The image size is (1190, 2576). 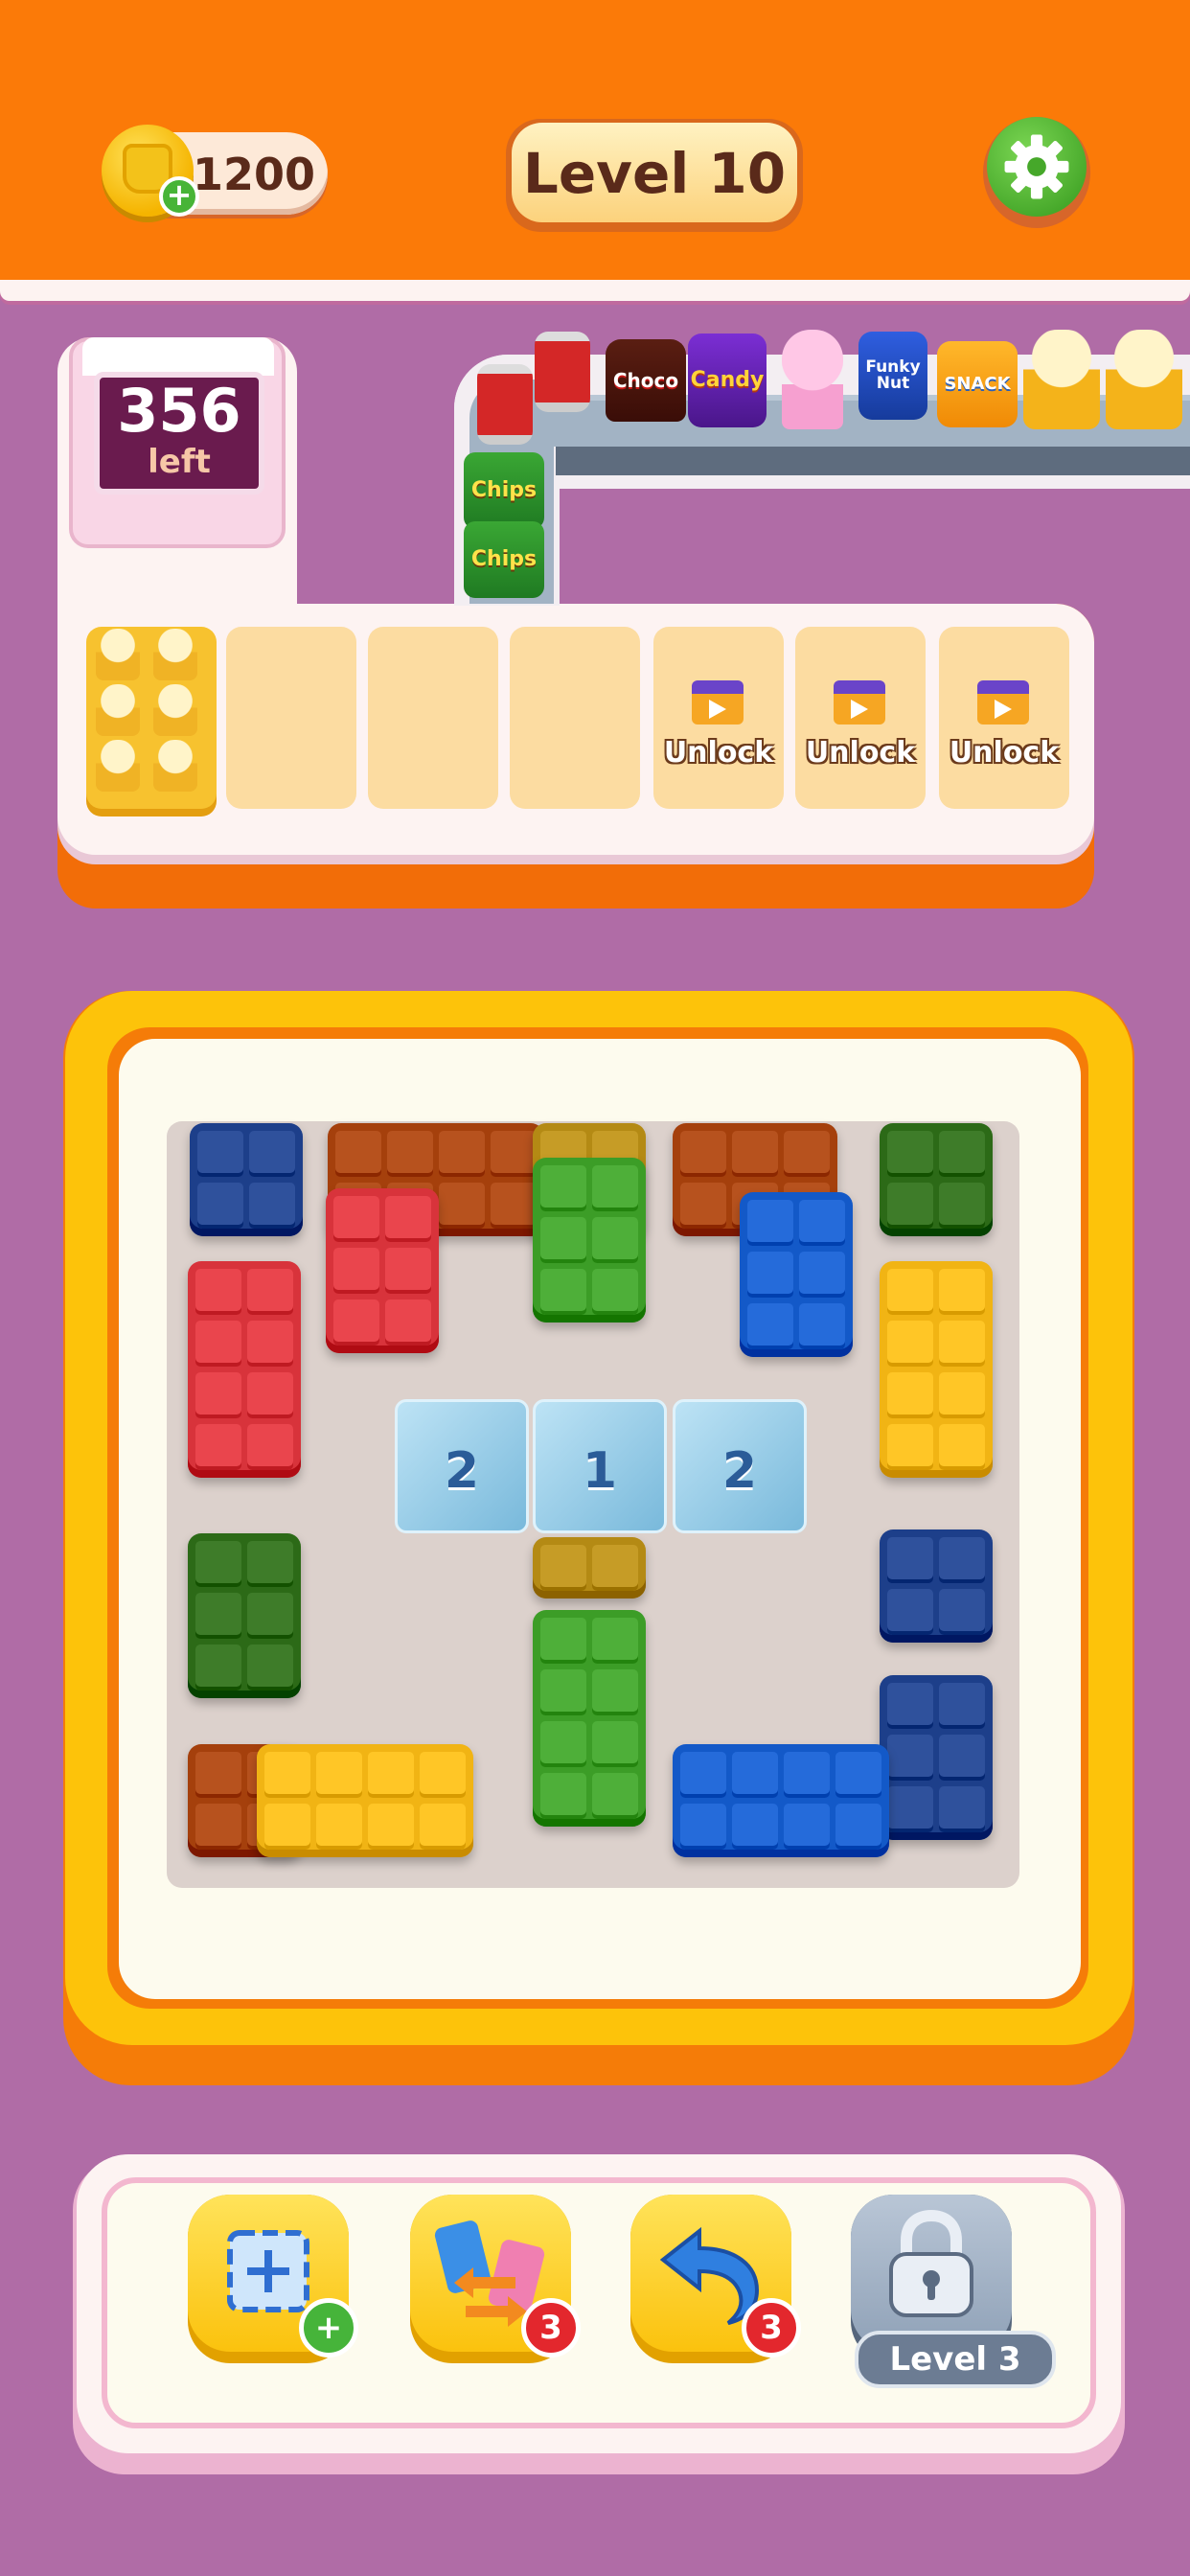 I want to click on add-slot-booster: +, so click(x=273, y=2279).